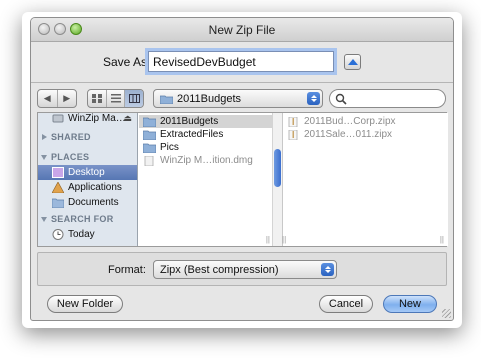  I want to click on collapse-button, so click(352, 62).